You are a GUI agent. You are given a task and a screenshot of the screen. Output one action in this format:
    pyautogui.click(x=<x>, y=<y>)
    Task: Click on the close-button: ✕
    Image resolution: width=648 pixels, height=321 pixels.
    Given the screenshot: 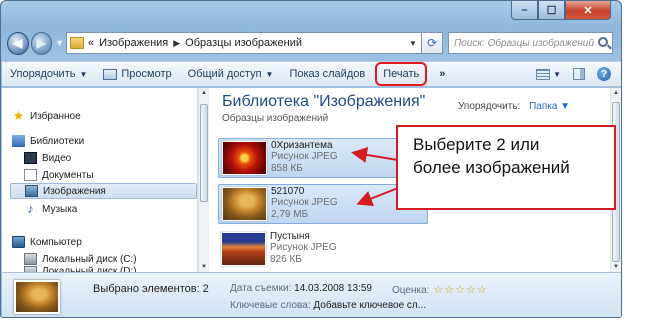 What is the action you would take?
    pyautogui.click(x=588, y=10)
    